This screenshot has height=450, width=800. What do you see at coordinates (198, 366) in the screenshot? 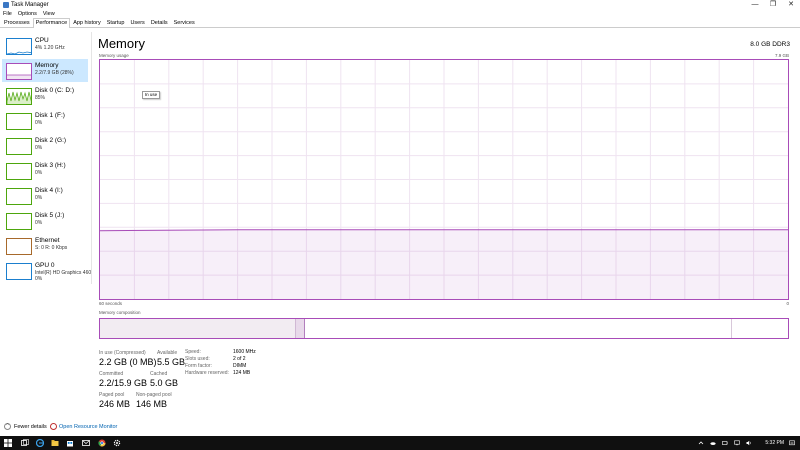
I see `form-factor-label: Form factor:` at bounding box center [198, 366].